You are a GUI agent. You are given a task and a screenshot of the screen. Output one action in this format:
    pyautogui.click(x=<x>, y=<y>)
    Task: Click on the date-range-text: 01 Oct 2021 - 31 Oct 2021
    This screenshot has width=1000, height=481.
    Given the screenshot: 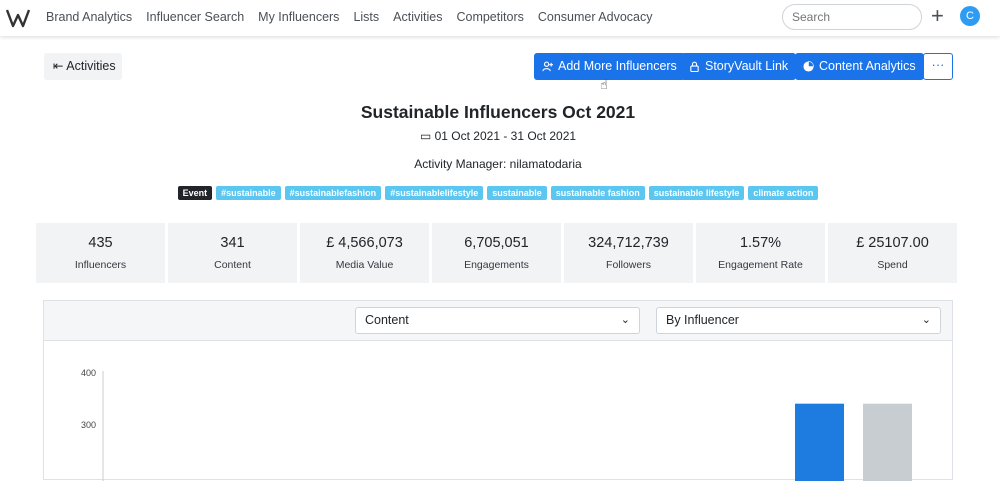 What is the action you would take?
    pyautogui.click(x=505, y=136)
    